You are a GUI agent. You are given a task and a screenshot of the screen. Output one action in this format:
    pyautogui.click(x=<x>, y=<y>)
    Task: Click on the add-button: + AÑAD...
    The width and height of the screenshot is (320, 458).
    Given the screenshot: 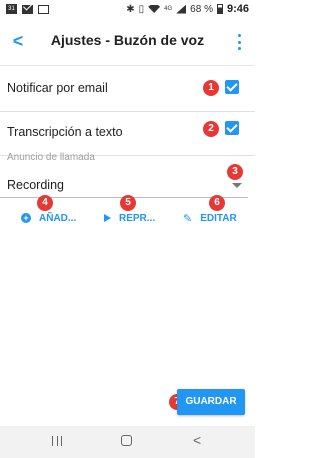 What is the action you would take?
    pyautogui.click(x=48, y=218)
    